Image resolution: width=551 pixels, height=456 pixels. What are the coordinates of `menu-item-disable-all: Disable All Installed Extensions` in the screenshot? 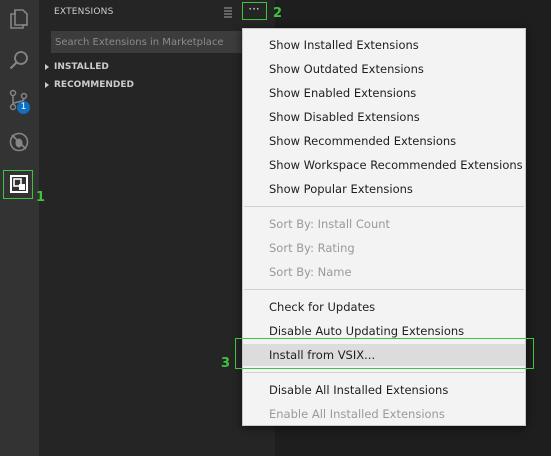 It's located at (384, 390).